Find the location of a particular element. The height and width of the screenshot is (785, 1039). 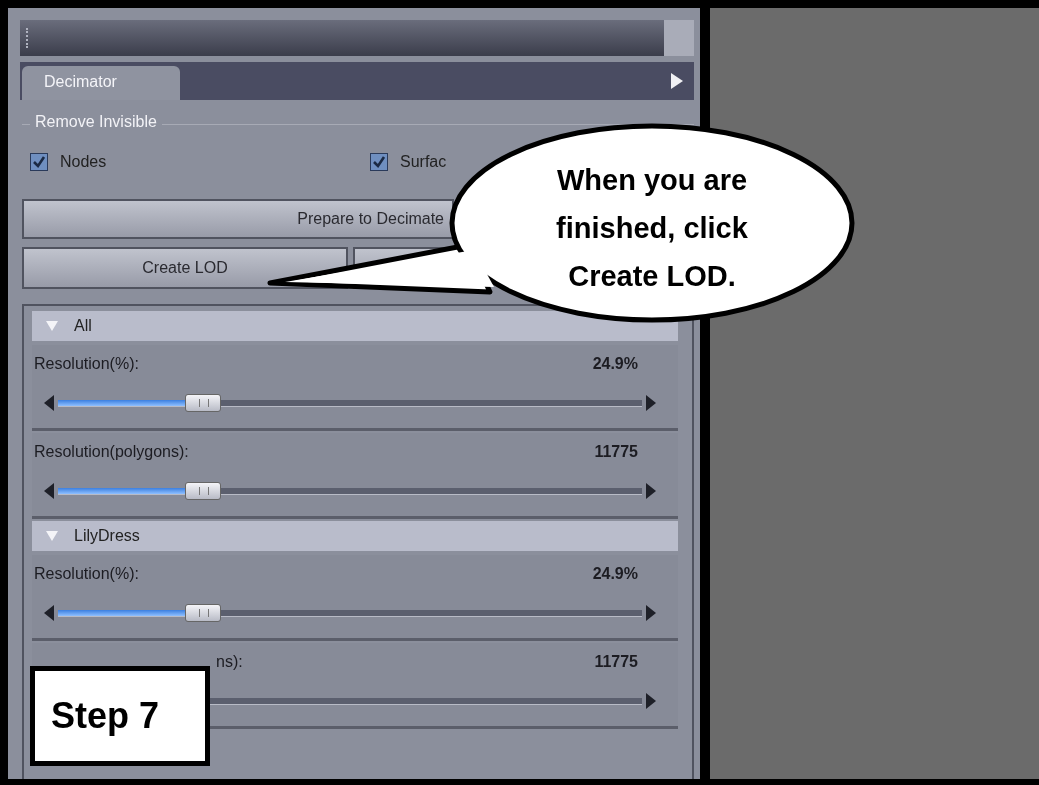

checkbox-label: Nodes is located at coordinates (83, 162).